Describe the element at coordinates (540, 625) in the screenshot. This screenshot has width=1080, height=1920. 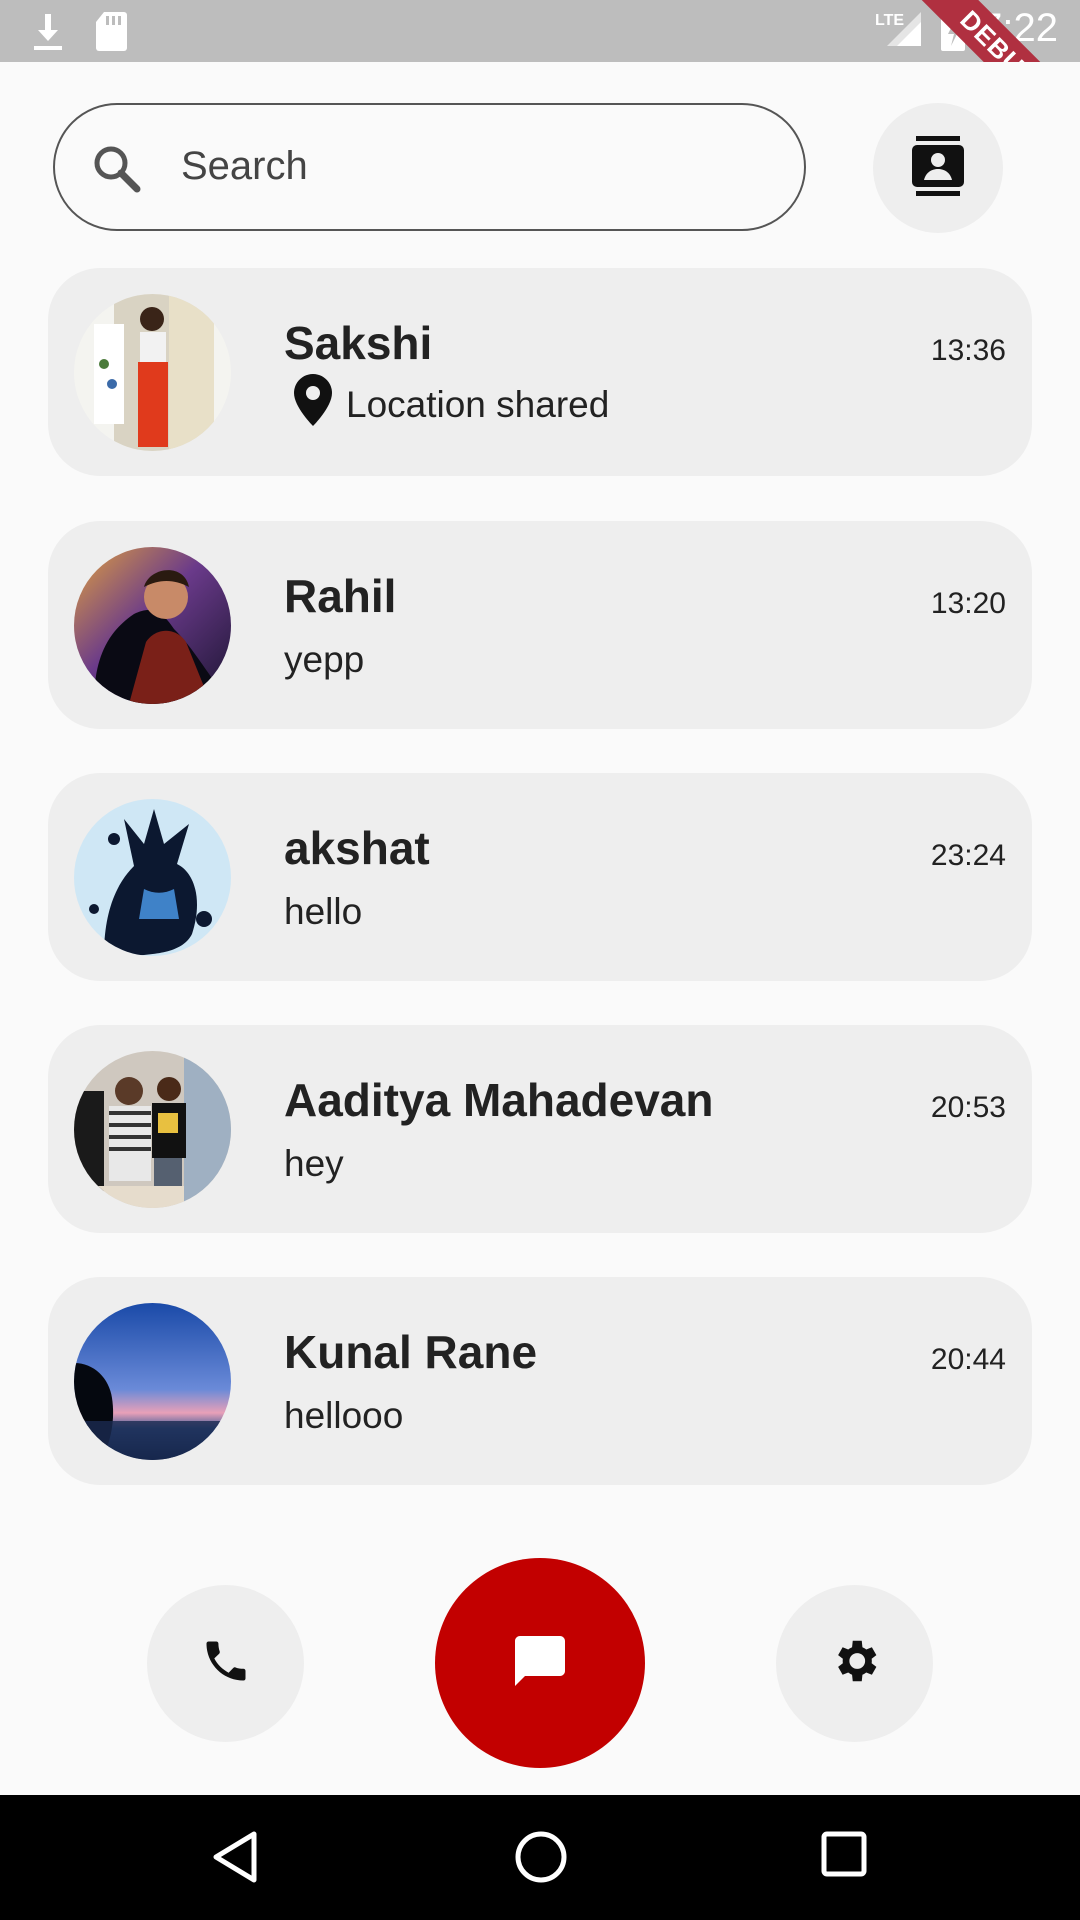
I see `chat-item-rahil: Rahil yepp 13:20` at that location.